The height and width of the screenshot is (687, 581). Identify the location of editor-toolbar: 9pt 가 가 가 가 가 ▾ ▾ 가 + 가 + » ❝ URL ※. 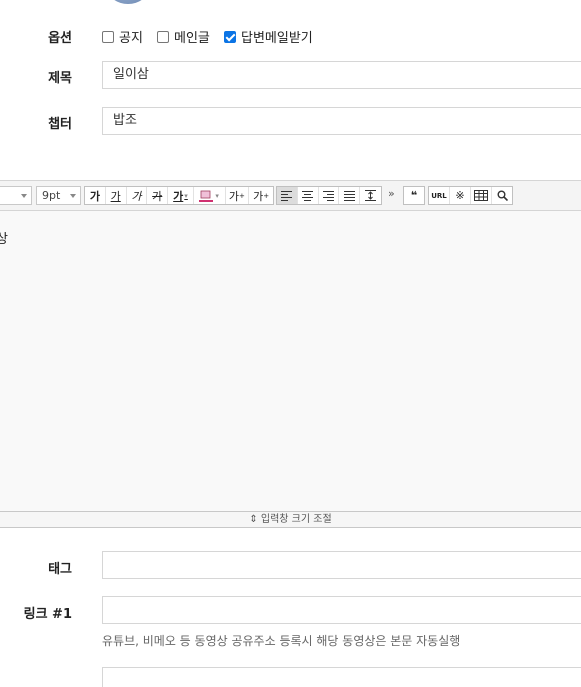
(290, 196).